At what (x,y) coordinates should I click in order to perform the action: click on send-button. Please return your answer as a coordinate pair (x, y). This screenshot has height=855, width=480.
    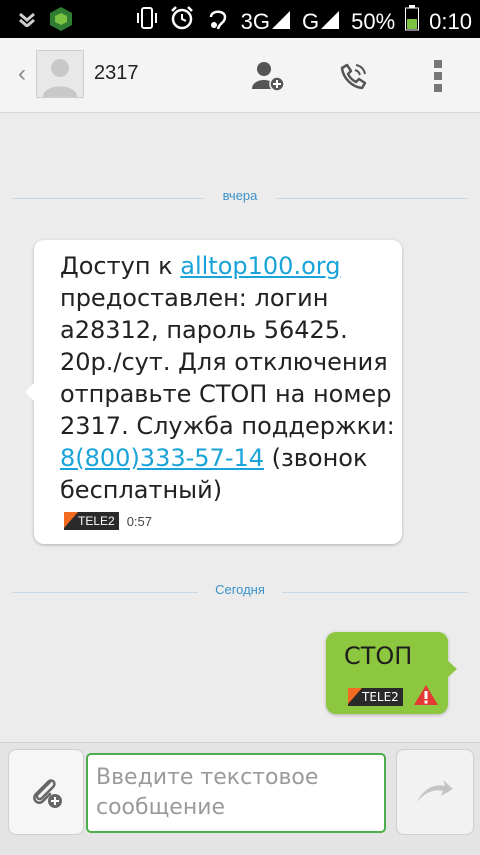
    Looking at the image, I should click on (435, 792).